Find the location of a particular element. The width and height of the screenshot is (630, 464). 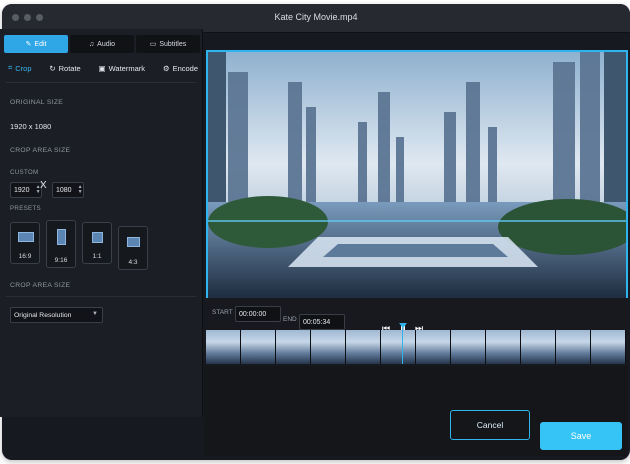

tool-encode-label: Encode is located at coordinates (185, 68).